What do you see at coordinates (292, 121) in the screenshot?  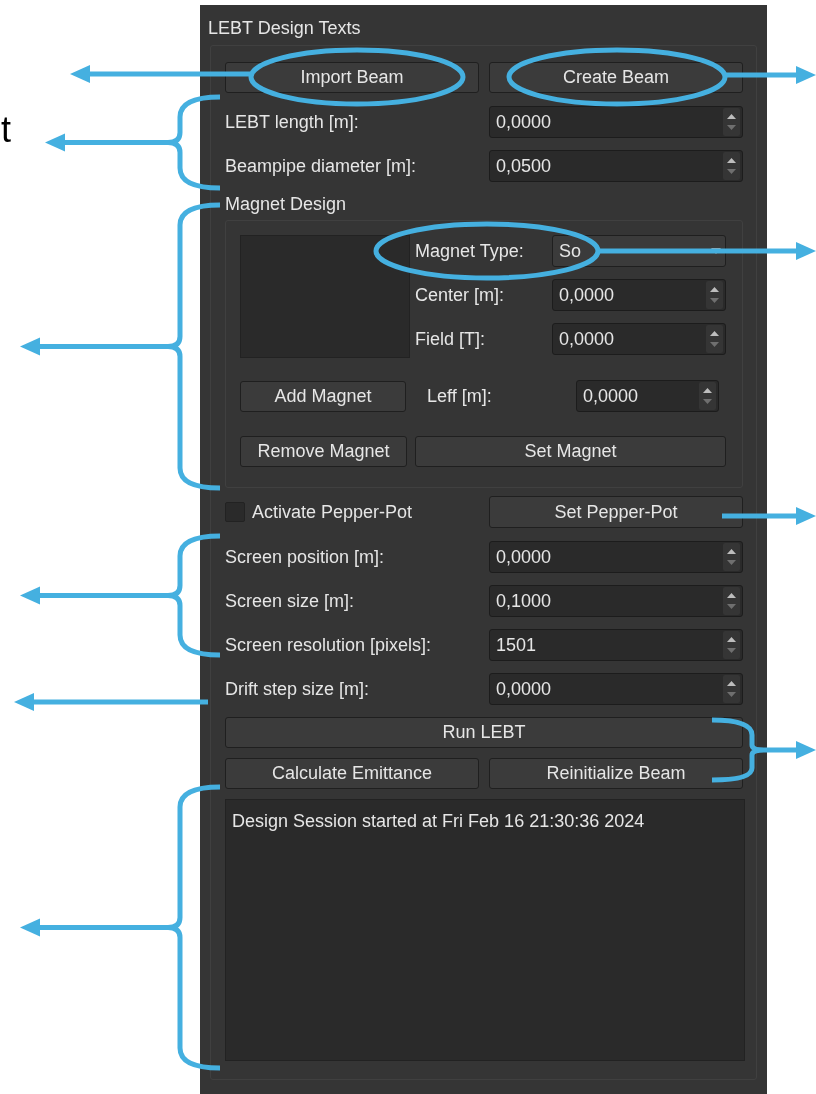 I see `field-label: LEBT length [m]:` at bounding box center [292, 121].